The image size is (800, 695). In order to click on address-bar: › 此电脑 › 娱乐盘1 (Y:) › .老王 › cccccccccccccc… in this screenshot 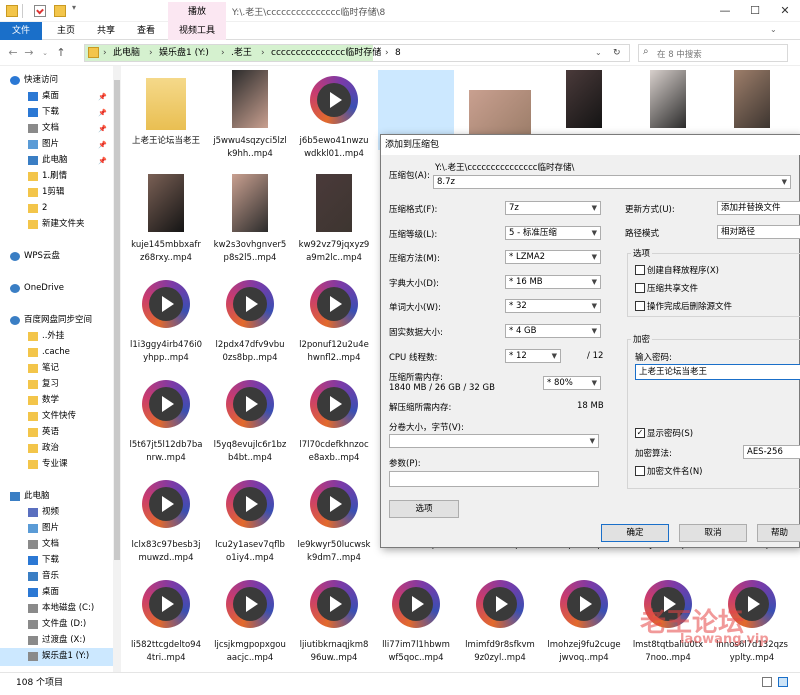, I will do `click(357, 53)`.